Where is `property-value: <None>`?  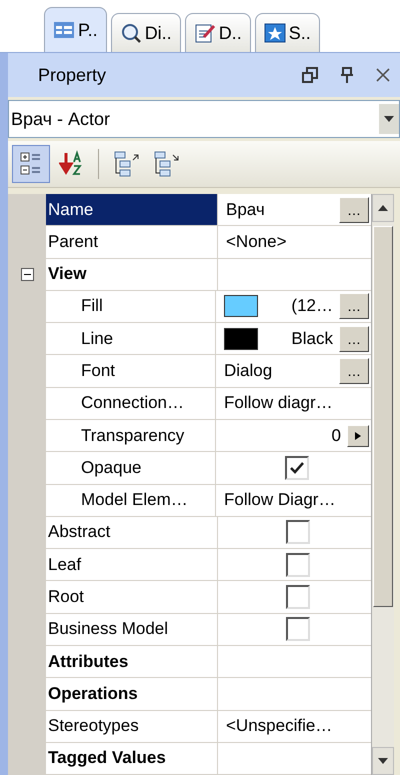 property-value: <None> is located at coordinates (257, 242).